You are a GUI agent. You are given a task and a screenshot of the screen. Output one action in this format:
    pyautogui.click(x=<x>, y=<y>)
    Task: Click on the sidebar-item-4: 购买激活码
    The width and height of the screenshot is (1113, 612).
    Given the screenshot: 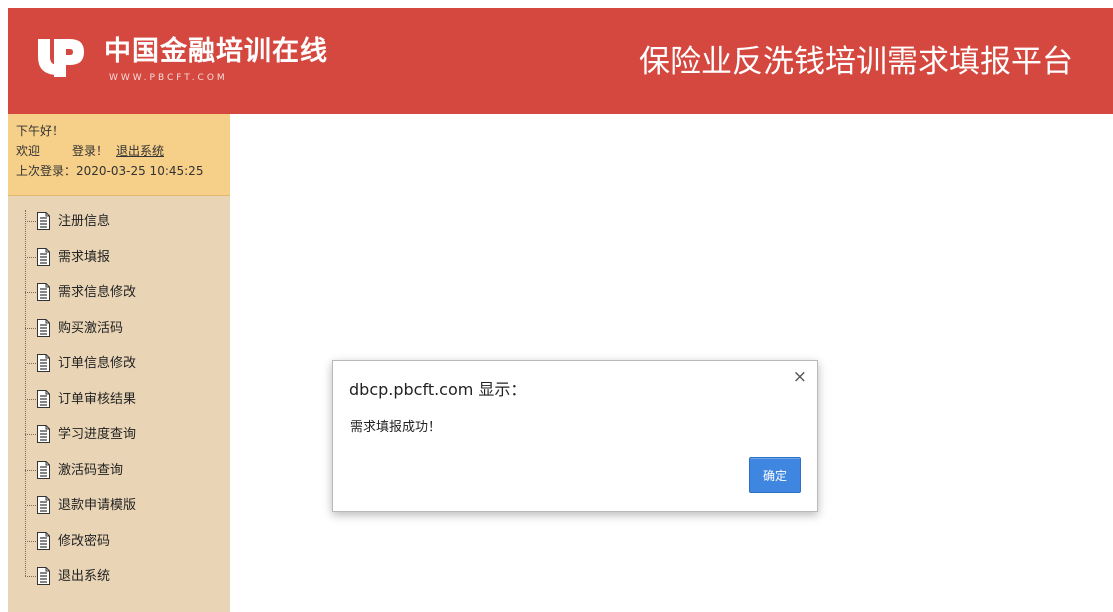 What is the action you would take?
    pyautogui.click(x=120, y=329)
    